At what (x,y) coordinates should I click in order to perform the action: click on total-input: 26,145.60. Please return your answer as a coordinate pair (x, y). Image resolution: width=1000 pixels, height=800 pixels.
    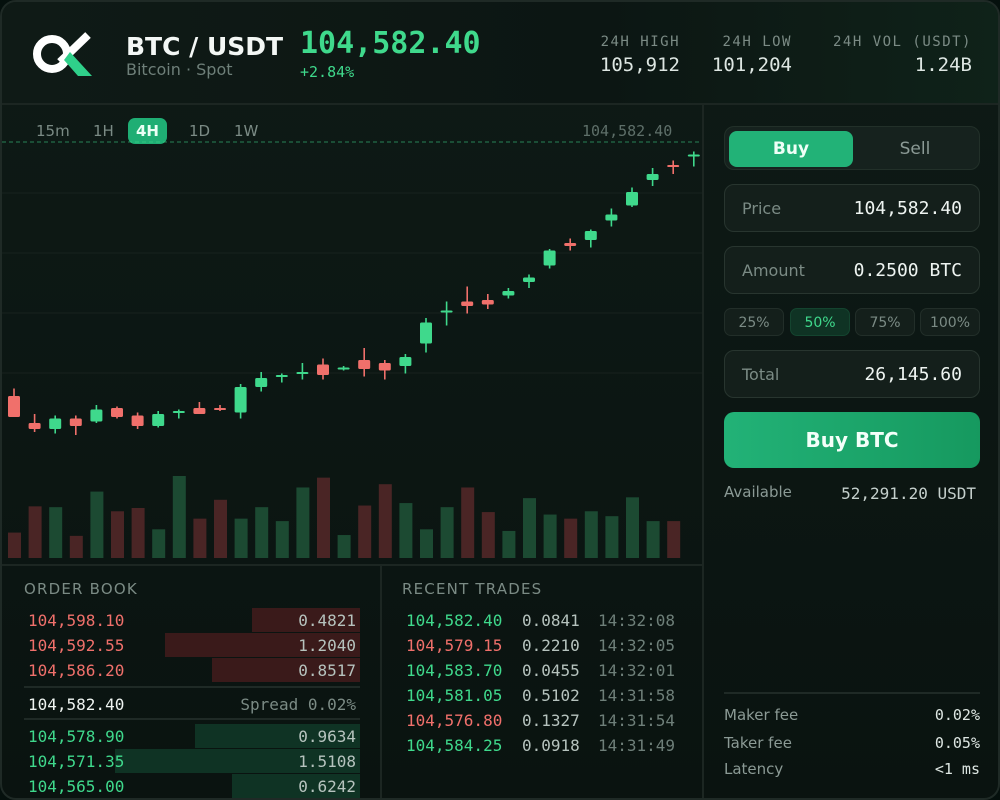
    Looking at the image, I should click on (913, 374).